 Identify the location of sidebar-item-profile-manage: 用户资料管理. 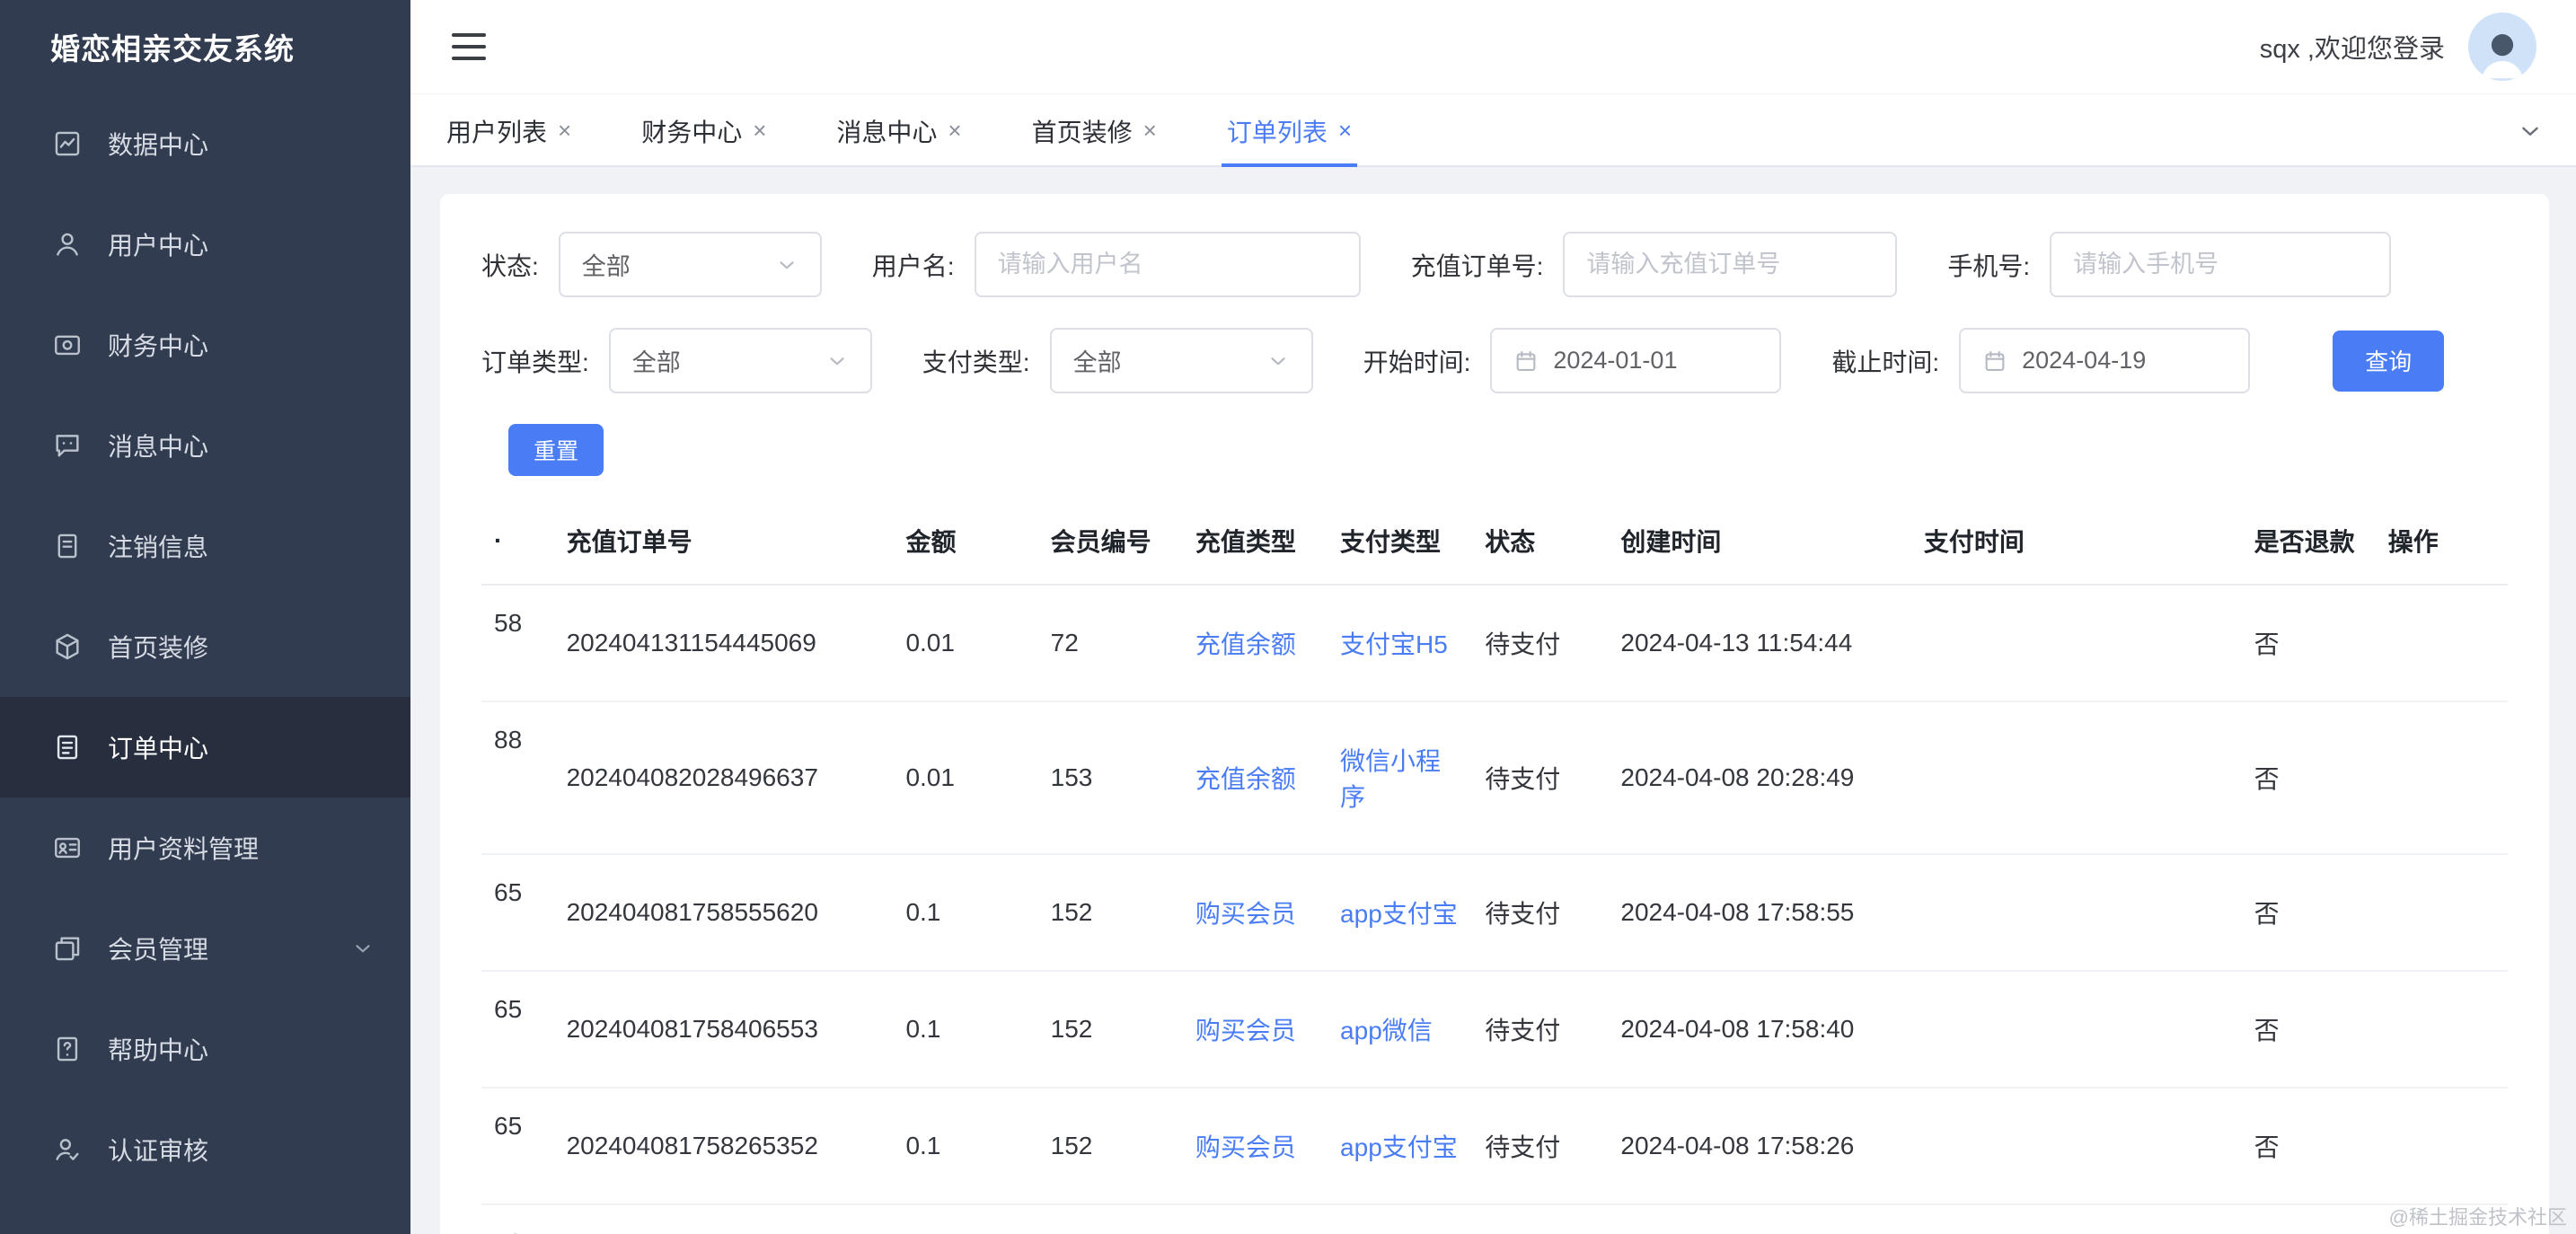
(205, 848).